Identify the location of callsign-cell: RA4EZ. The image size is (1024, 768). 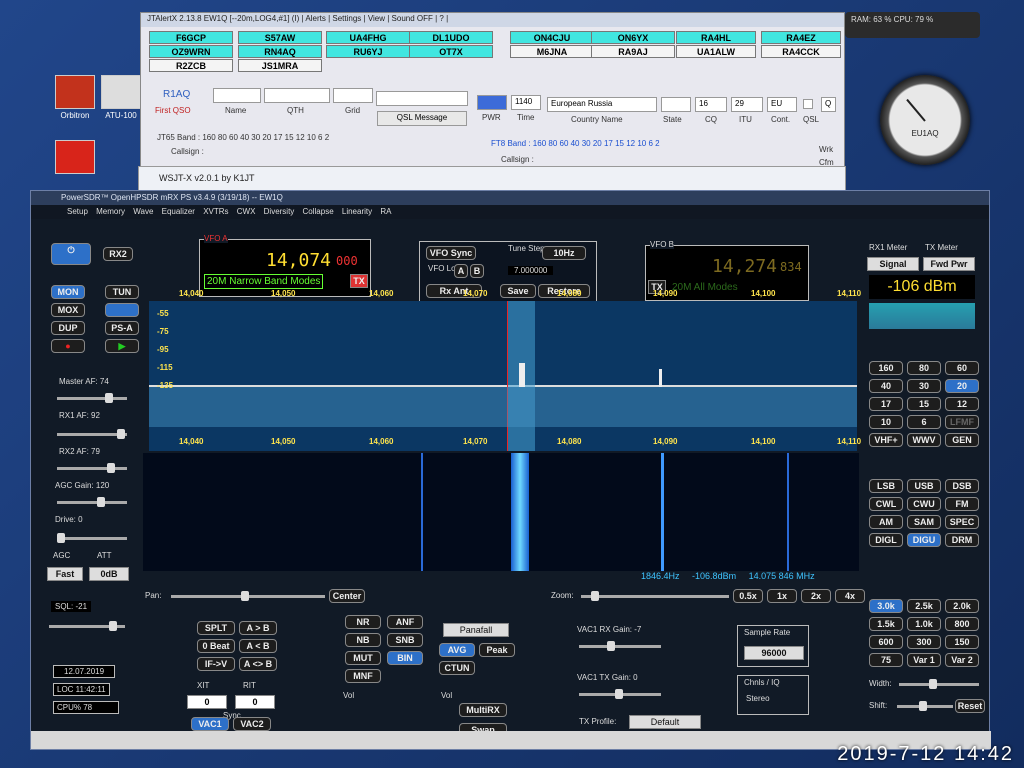
(801, 37).